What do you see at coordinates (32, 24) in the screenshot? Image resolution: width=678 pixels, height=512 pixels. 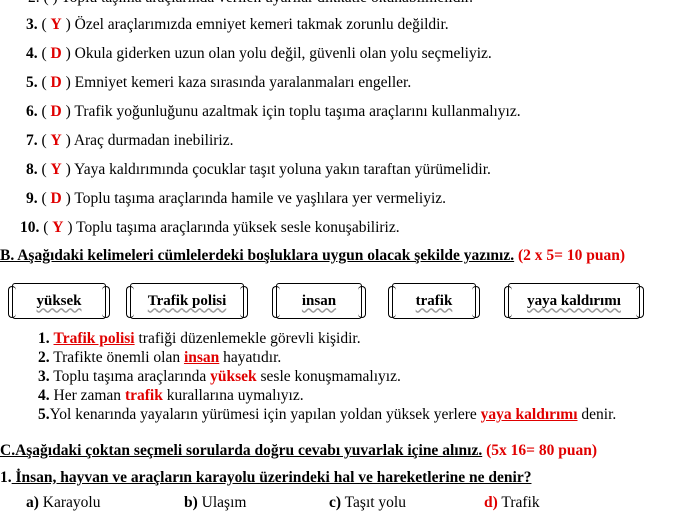 I see `item-number: 3.` at bounding box center [32, 24].